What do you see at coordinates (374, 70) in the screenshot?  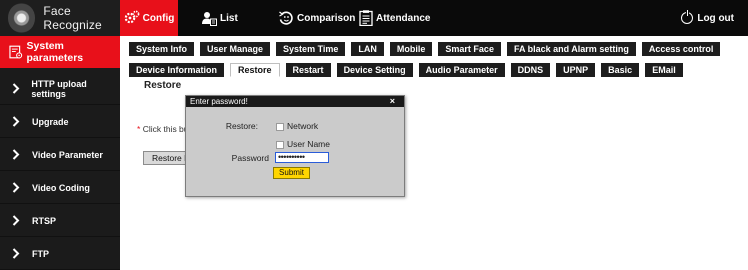 I see `tab-device-setting: Device Setting` at bounding box center [374, 70].